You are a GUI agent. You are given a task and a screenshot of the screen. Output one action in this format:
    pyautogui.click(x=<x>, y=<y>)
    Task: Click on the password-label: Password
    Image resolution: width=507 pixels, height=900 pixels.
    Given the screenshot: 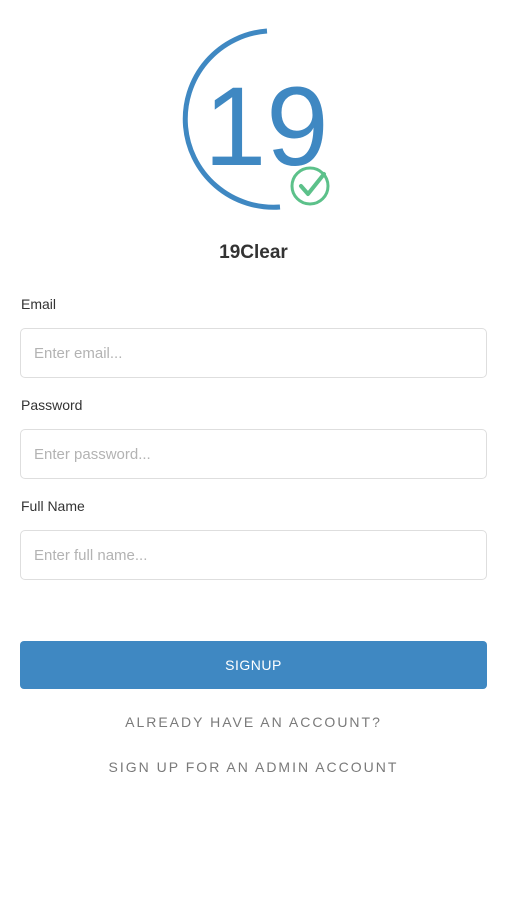 What is the action you would take?
    pyautogui.click(x=52, y=405)
    